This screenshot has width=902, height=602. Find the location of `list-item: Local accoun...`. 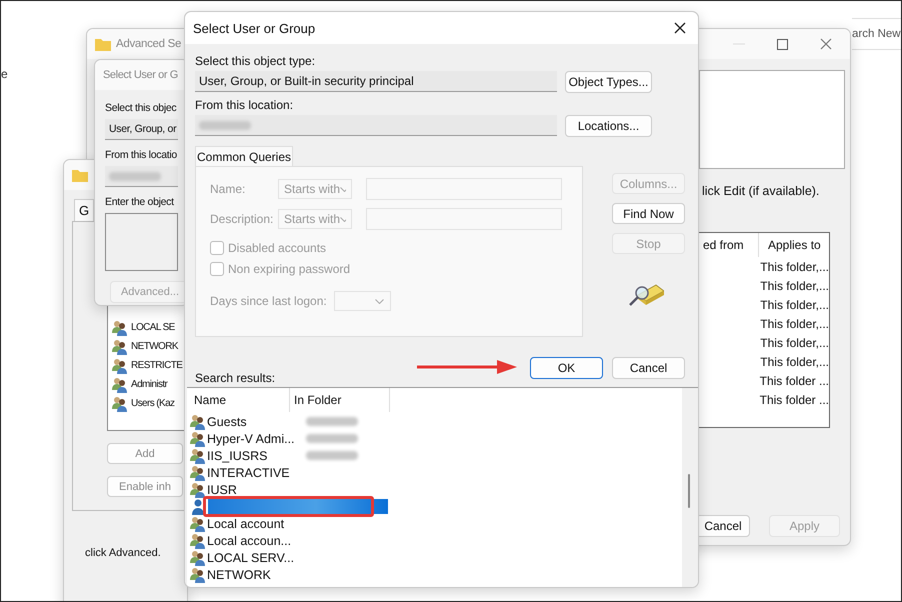

list-item: Local accoun... is located at coordinates (253, 541).